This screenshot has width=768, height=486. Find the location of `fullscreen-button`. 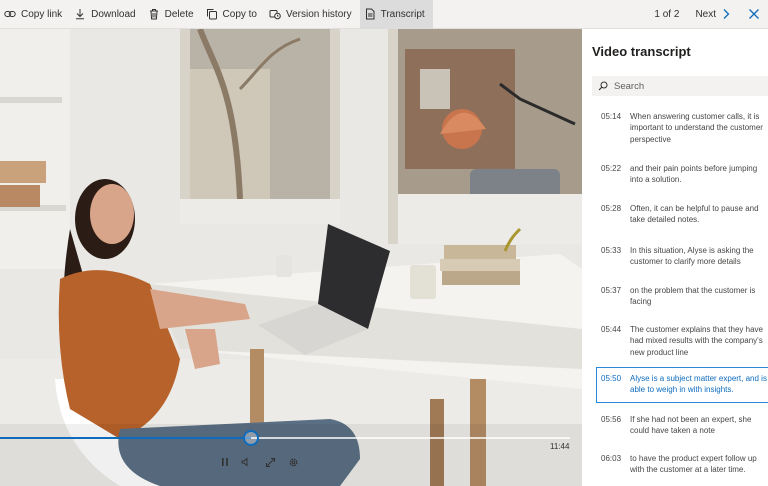

fullscreen-button is located at coordinates (270, 462).